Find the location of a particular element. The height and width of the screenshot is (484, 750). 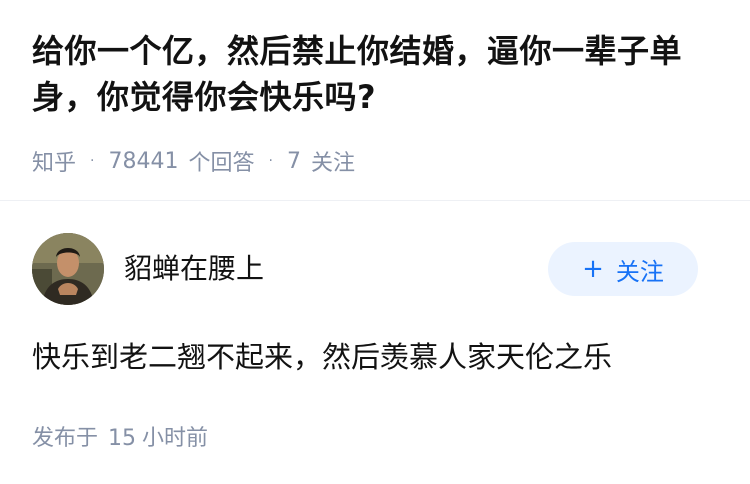

publish-value: 15 is located at coordinates (122, 438).